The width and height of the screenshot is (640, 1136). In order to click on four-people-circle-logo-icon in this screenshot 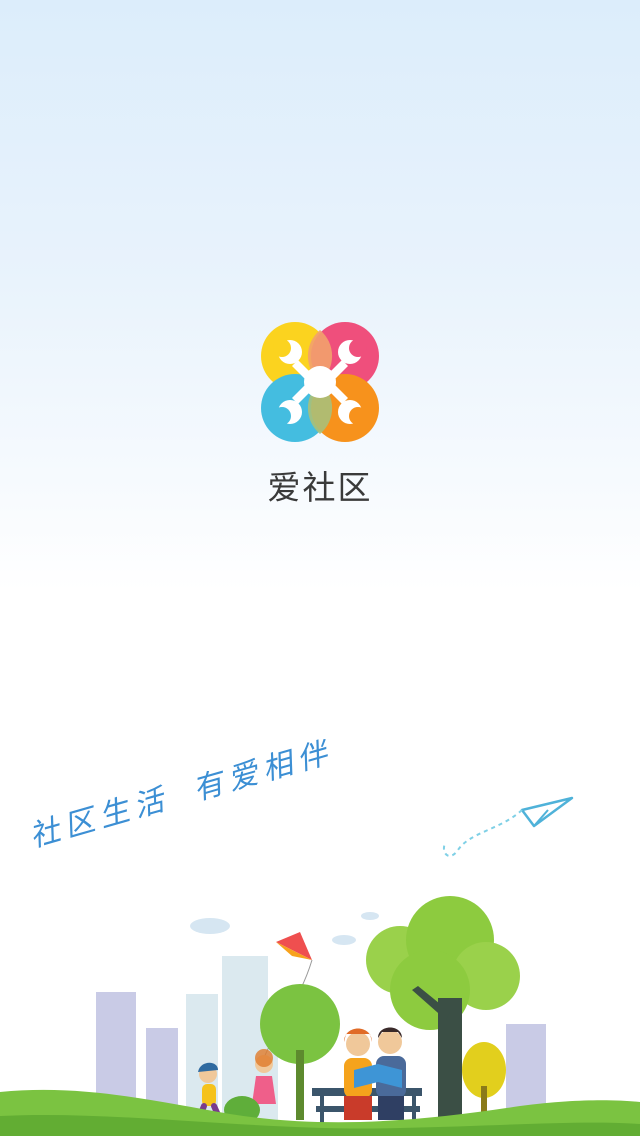, I will do `click(320, 382)`.